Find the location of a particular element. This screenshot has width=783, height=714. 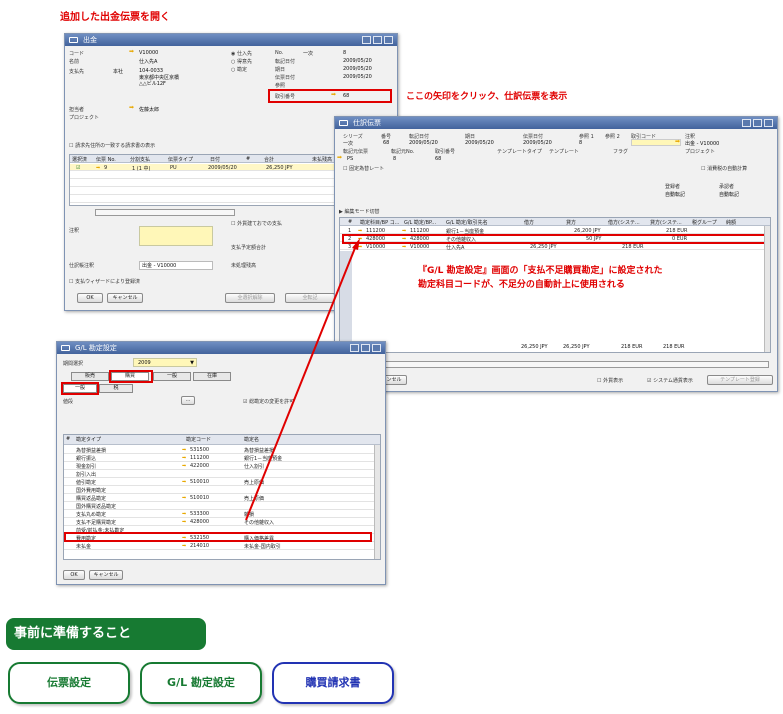

purchase-invoice-button: 購買請求書 is located at coordinates (333, 683).